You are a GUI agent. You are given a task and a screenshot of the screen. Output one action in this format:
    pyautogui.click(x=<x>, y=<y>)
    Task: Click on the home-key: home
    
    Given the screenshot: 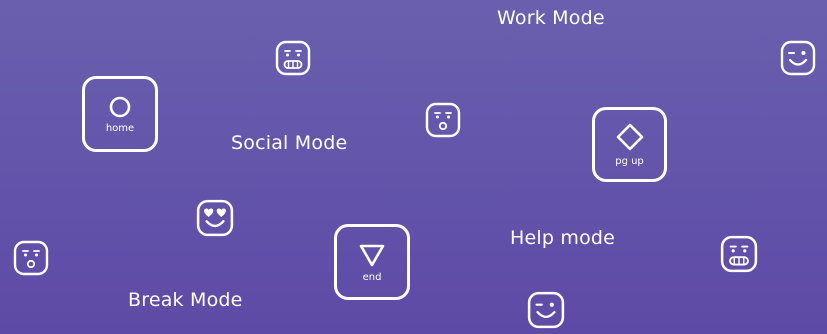 What is the action you would take?
    pyautogui.click(x=120, y=114)
    